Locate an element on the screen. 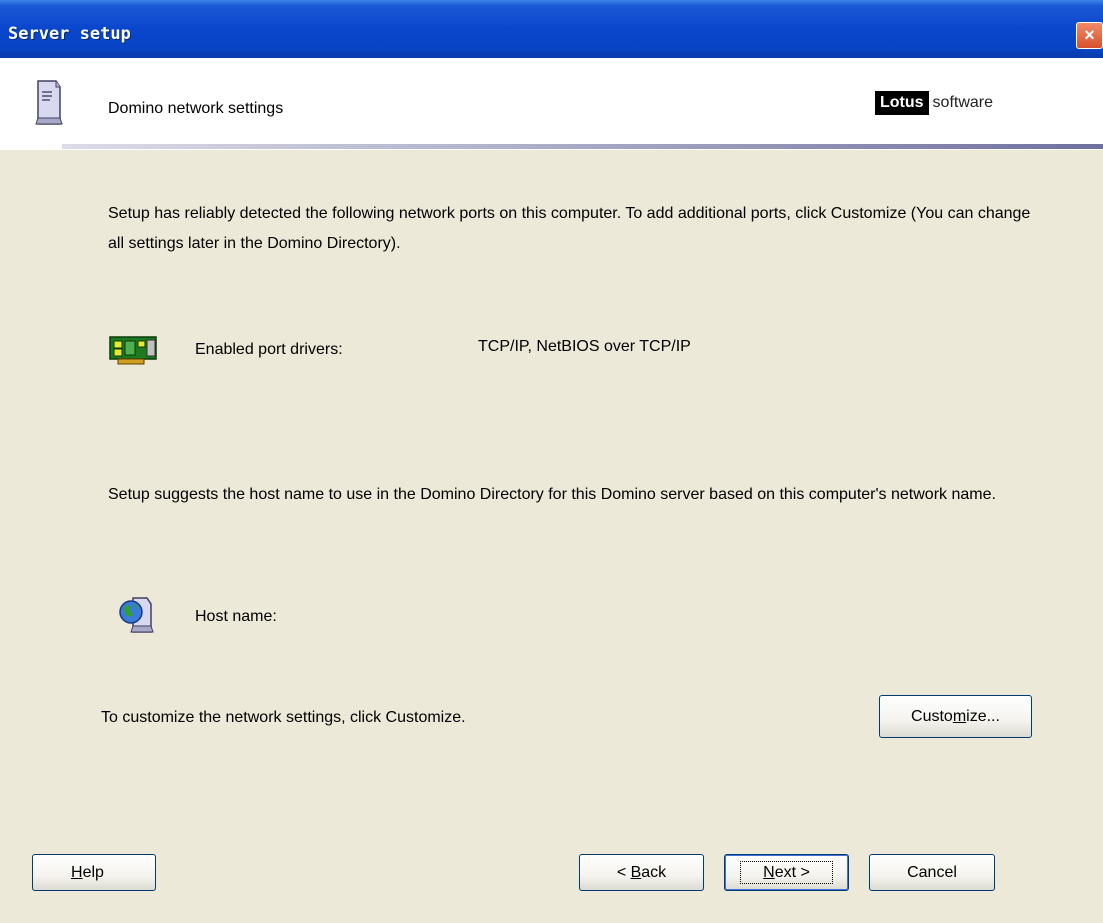 Image resolution: width=1103 pixels, height=923 pixels. focus-outline: Next > is located at coordinates (786, 872).